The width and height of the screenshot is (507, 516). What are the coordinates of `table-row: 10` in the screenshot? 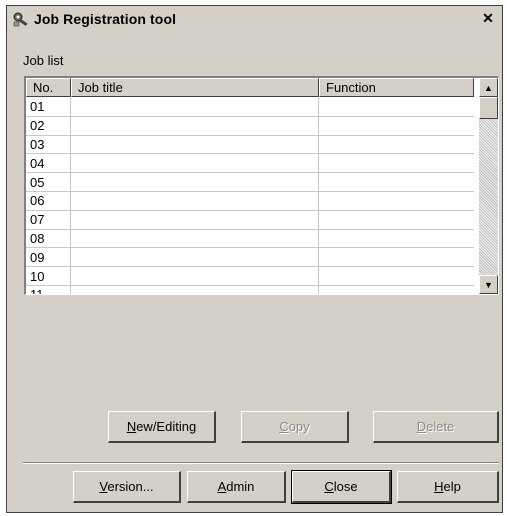 It's located at (250, 276).